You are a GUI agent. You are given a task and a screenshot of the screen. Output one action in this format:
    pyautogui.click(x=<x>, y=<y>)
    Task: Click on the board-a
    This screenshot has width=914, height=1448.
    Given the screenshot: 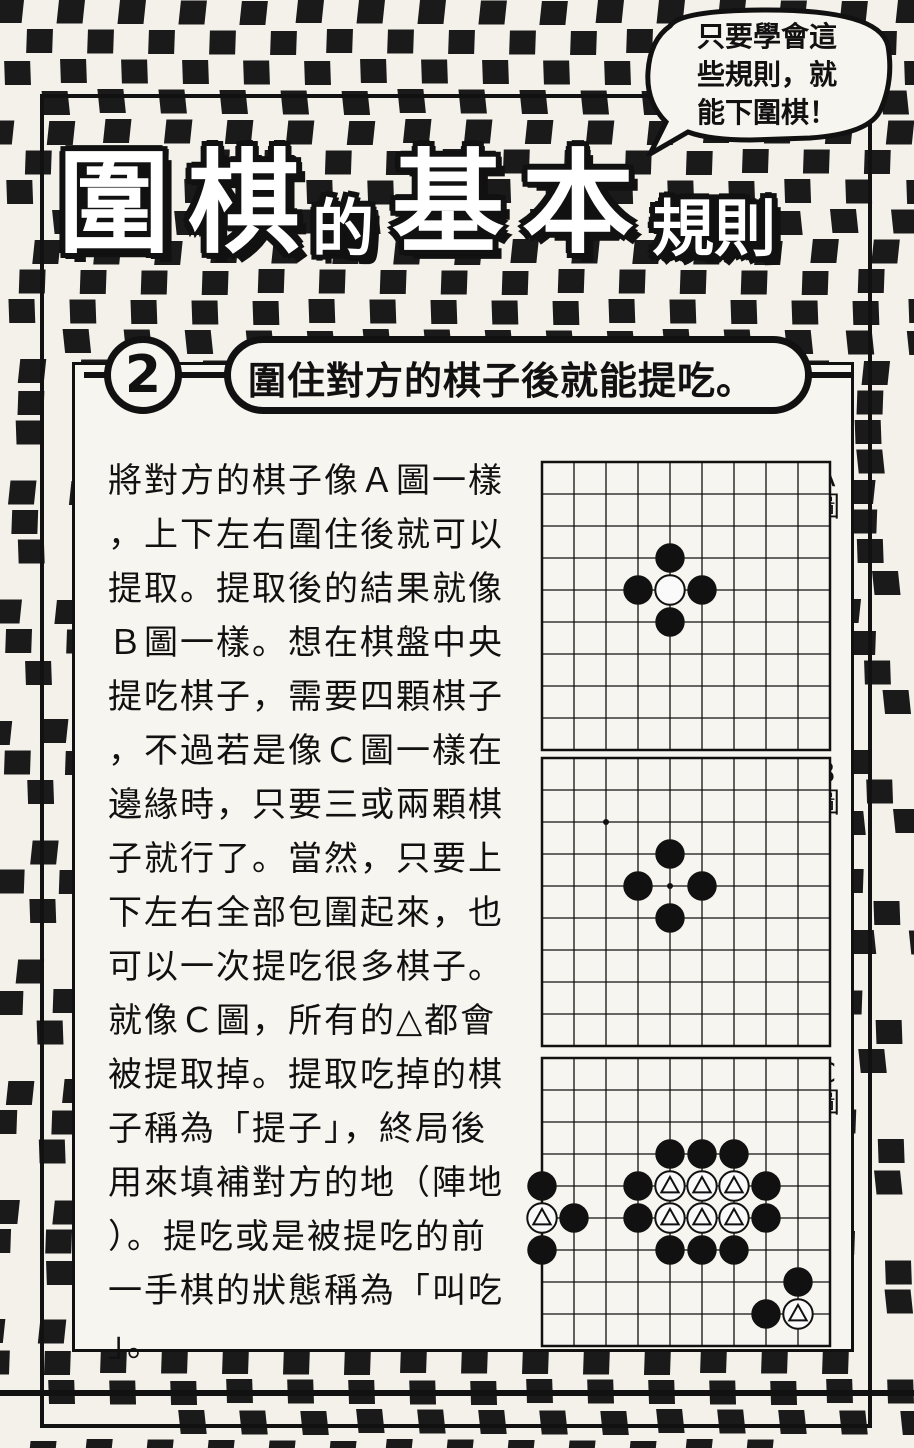 What is the action you would take?
    pyautogui.click(x=686, y=606)
    